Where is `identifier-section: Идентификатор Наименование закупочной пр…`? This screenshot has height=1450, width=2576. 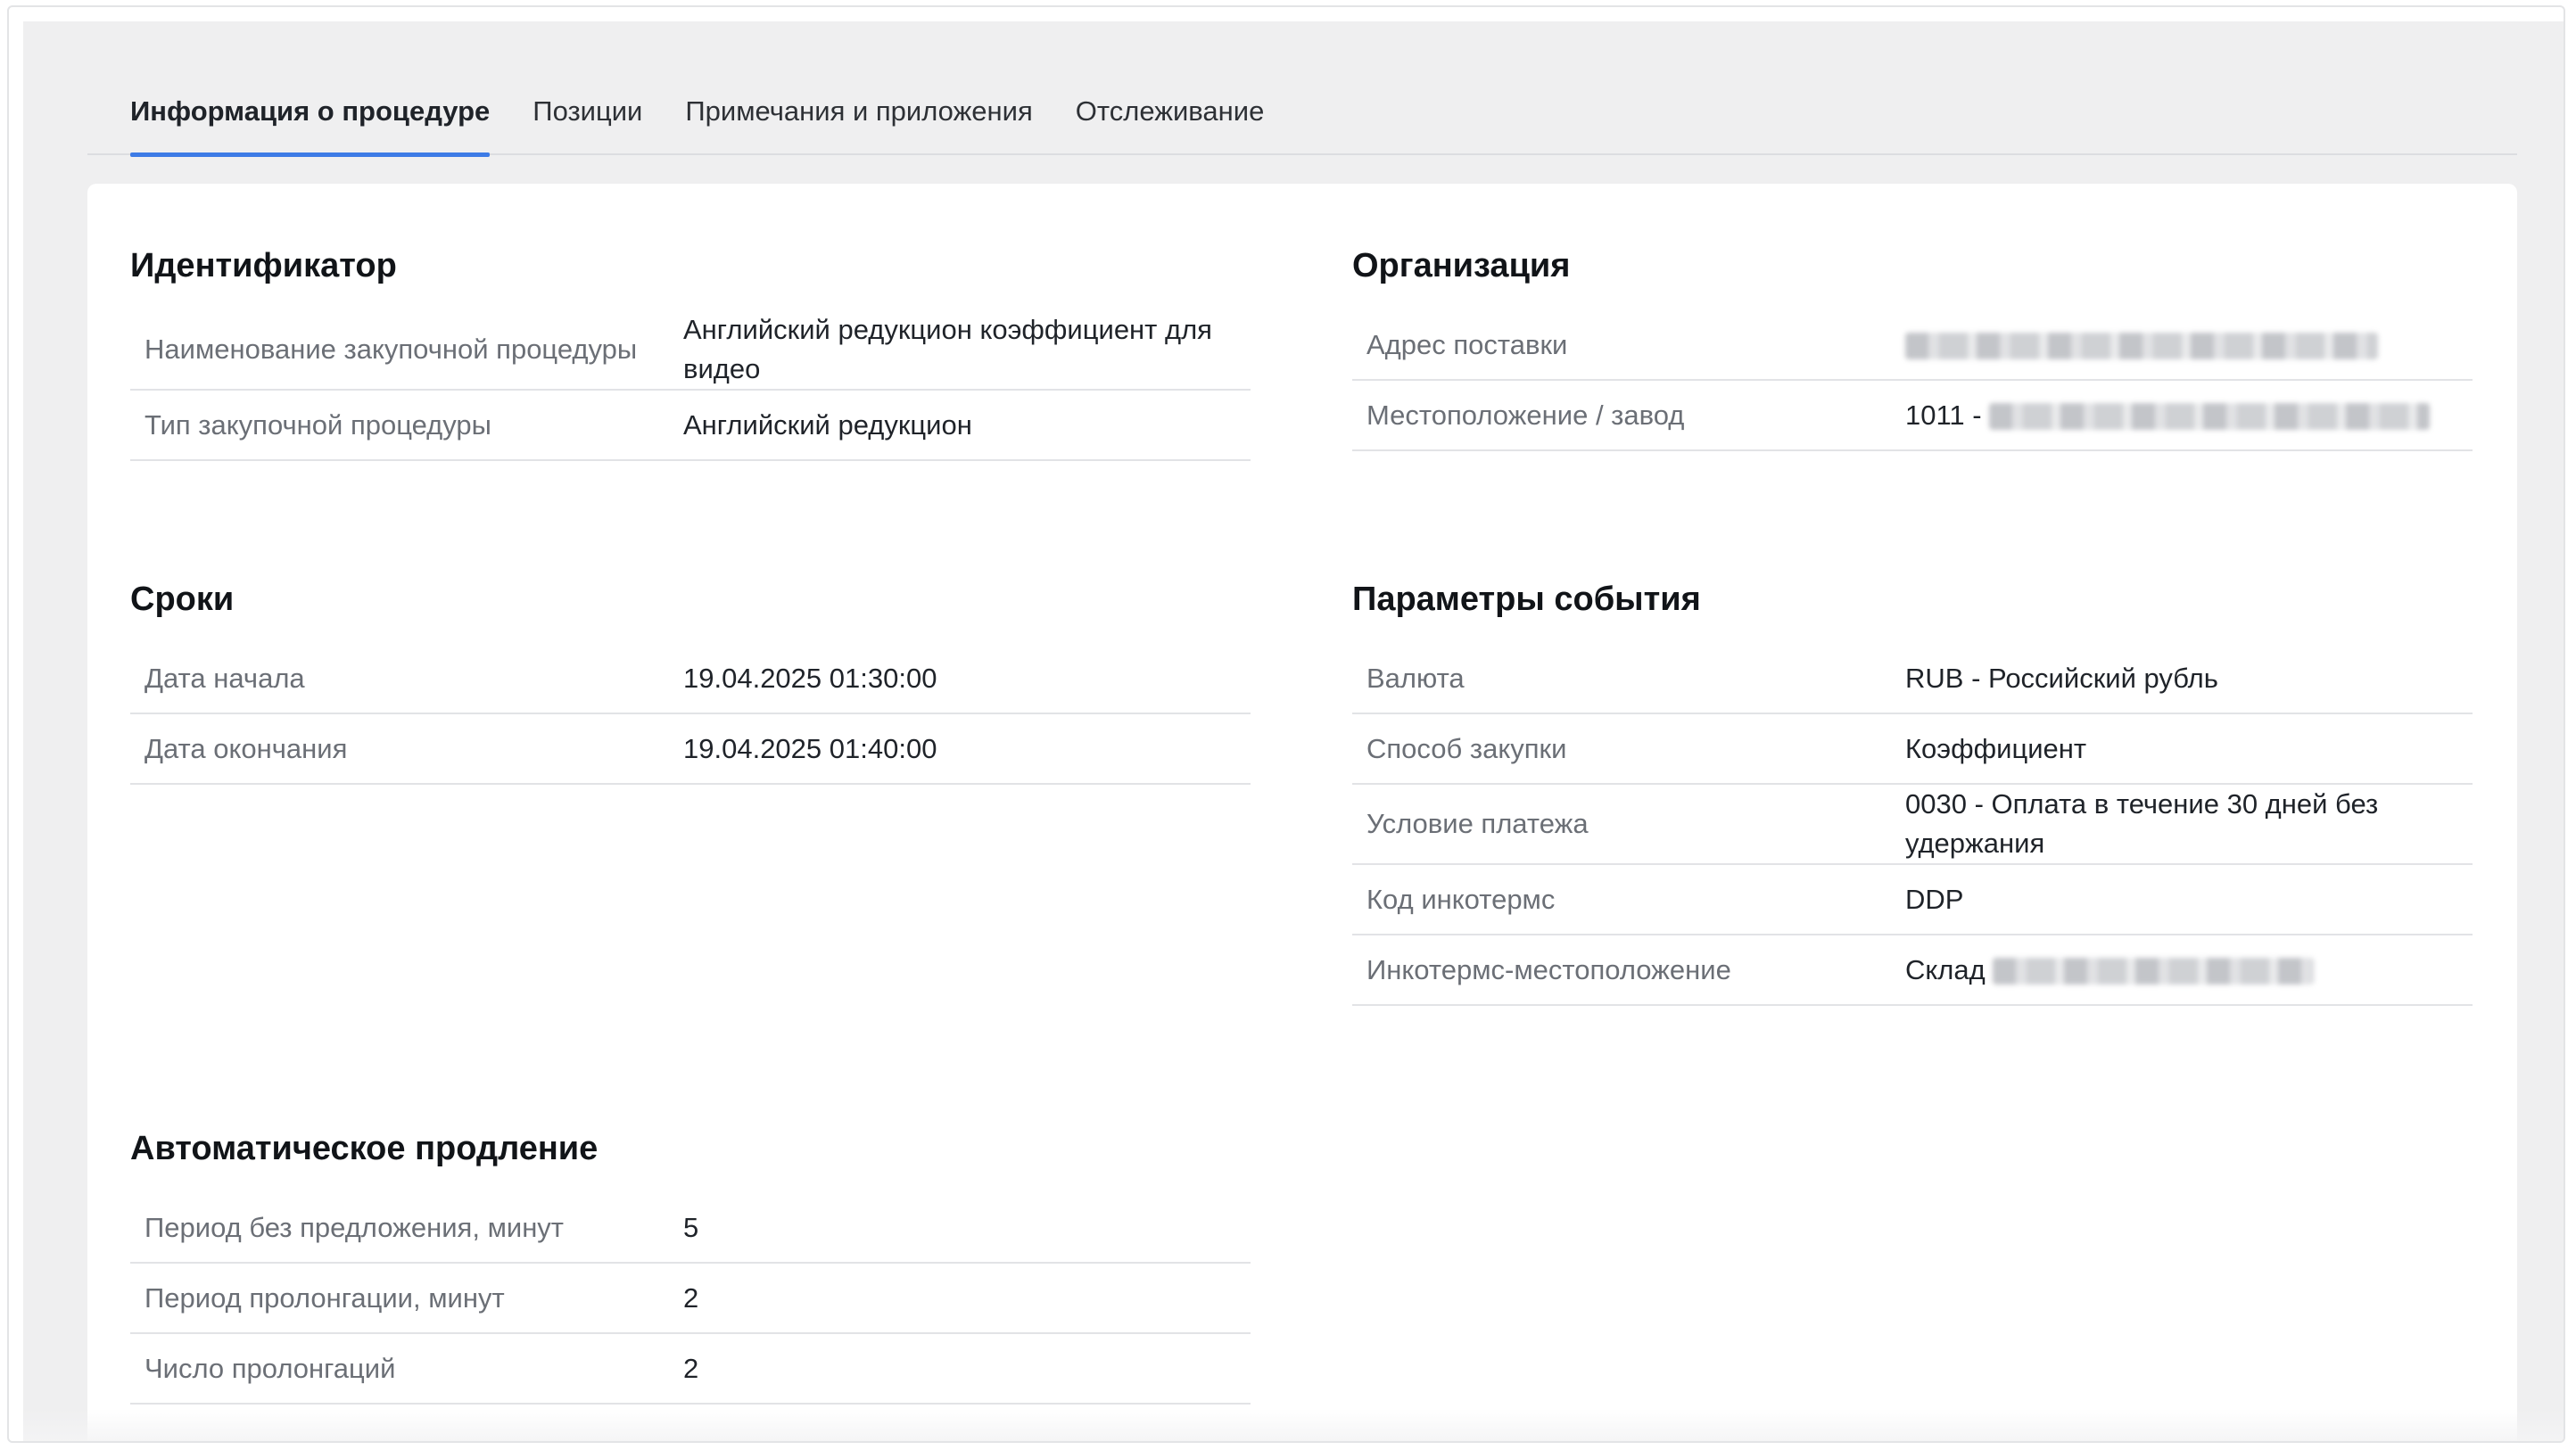 identifier-section: Идентификатор Наименование закупочной пр… is located at coordinates (691, 351).